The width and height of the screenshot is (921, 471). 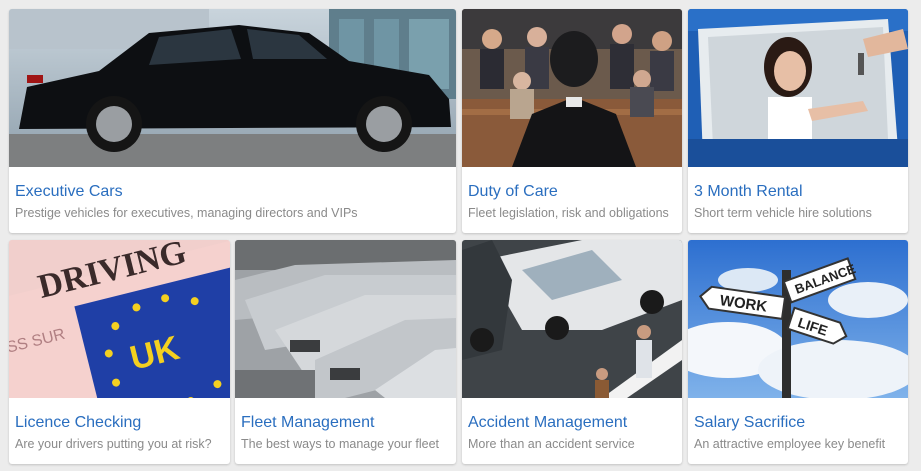 What do you see at coordinates (798, 88) in the screenshot?
I see `car-keys-handover-image` at bounding box center [798, 88].